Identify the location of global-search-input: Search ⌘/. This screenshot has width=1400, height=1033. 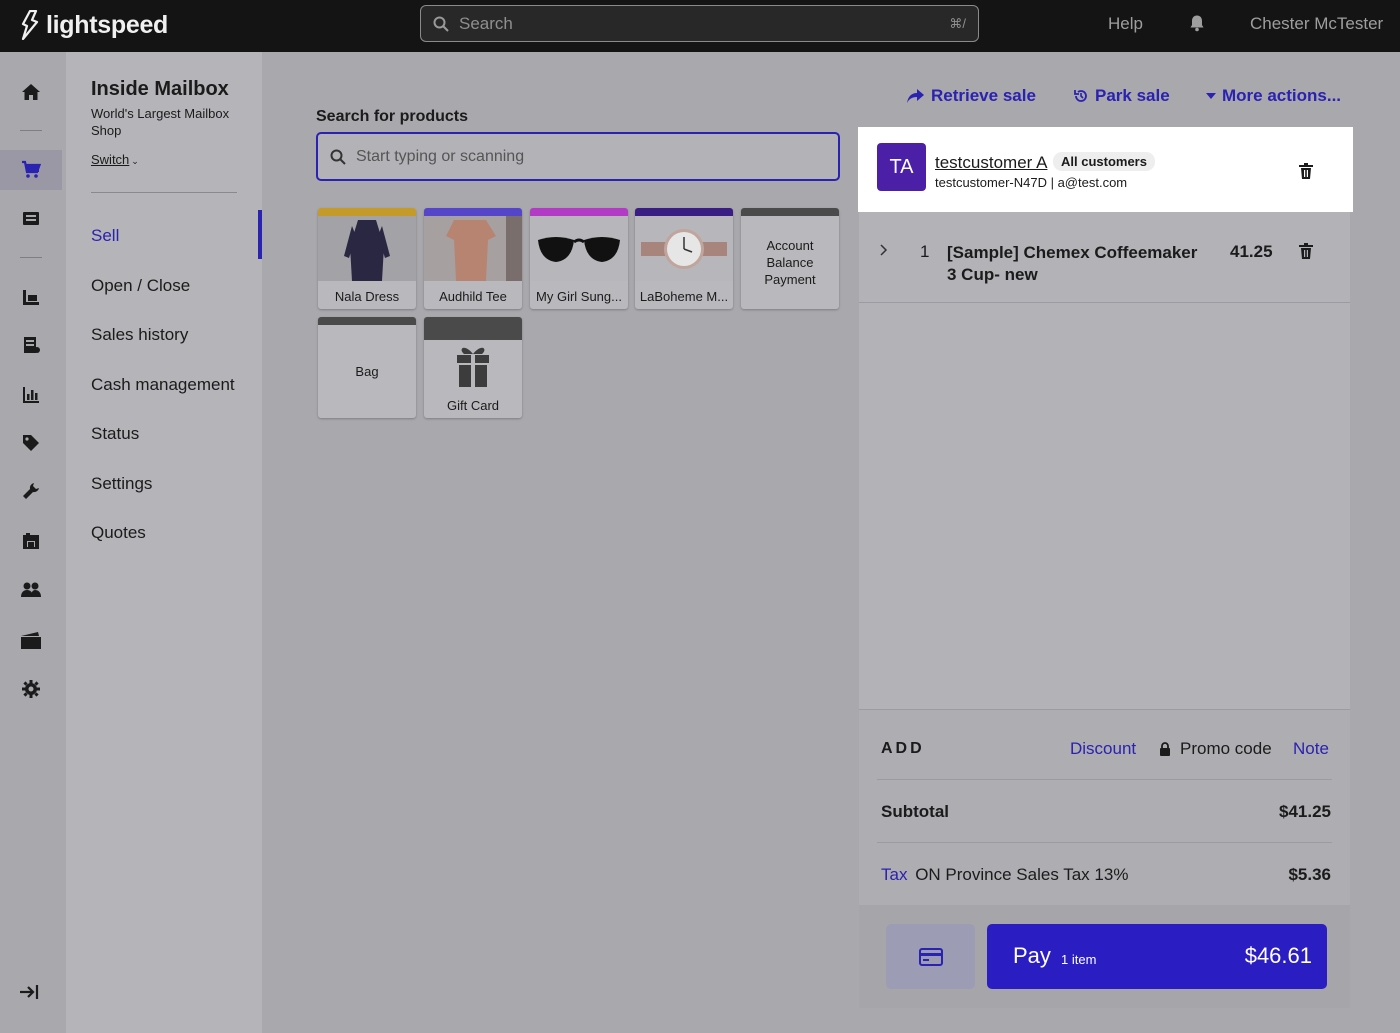
(699, 23).